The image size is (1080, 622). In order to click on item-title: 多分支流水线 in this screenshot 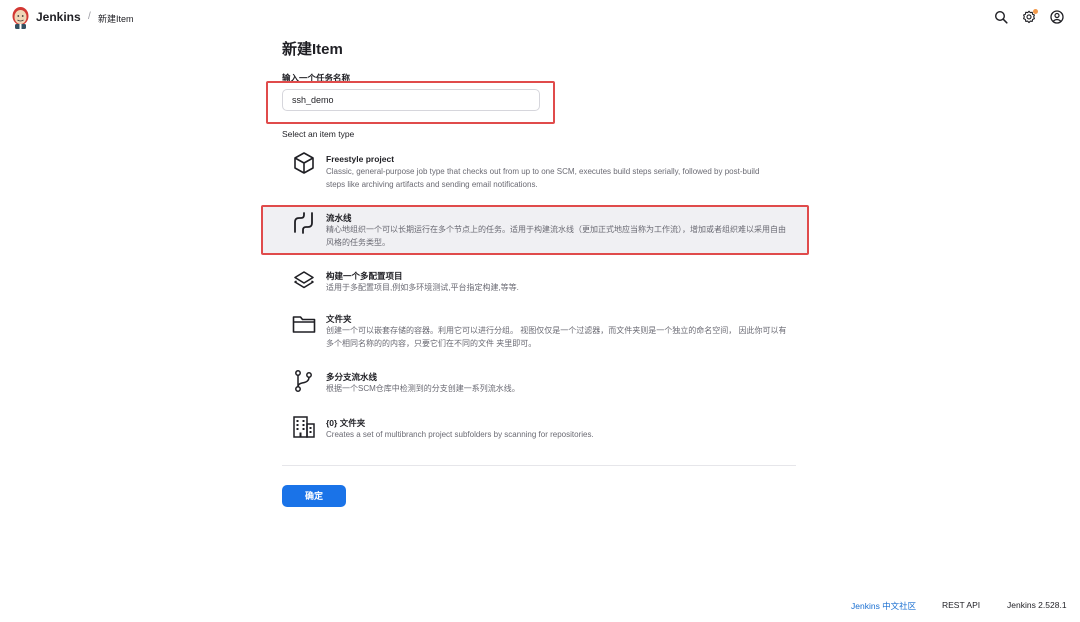, I will do `click(352, 377)`.